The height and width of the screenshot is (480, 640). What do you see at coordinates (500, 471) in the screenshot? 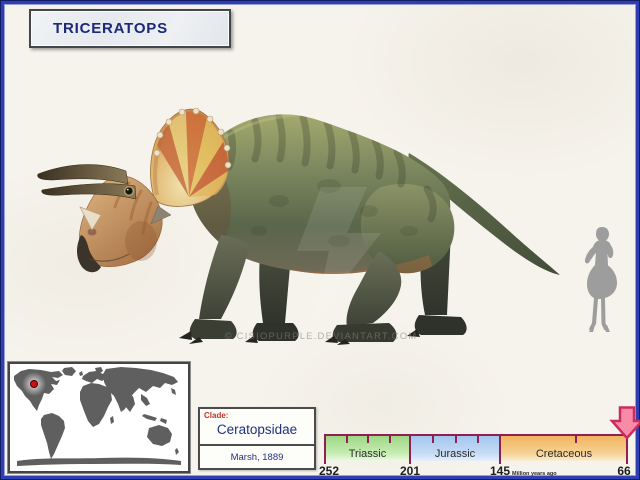
I see `boundary-age-145: 145` at bounding box center [500, 471].